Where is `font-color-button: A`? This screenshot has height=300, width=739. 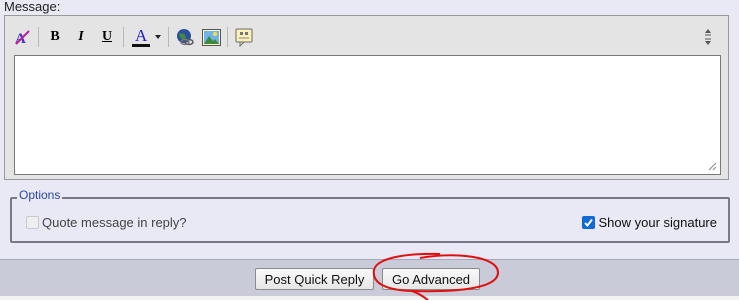
font-color-button: A is located at coordinates (146, 37).